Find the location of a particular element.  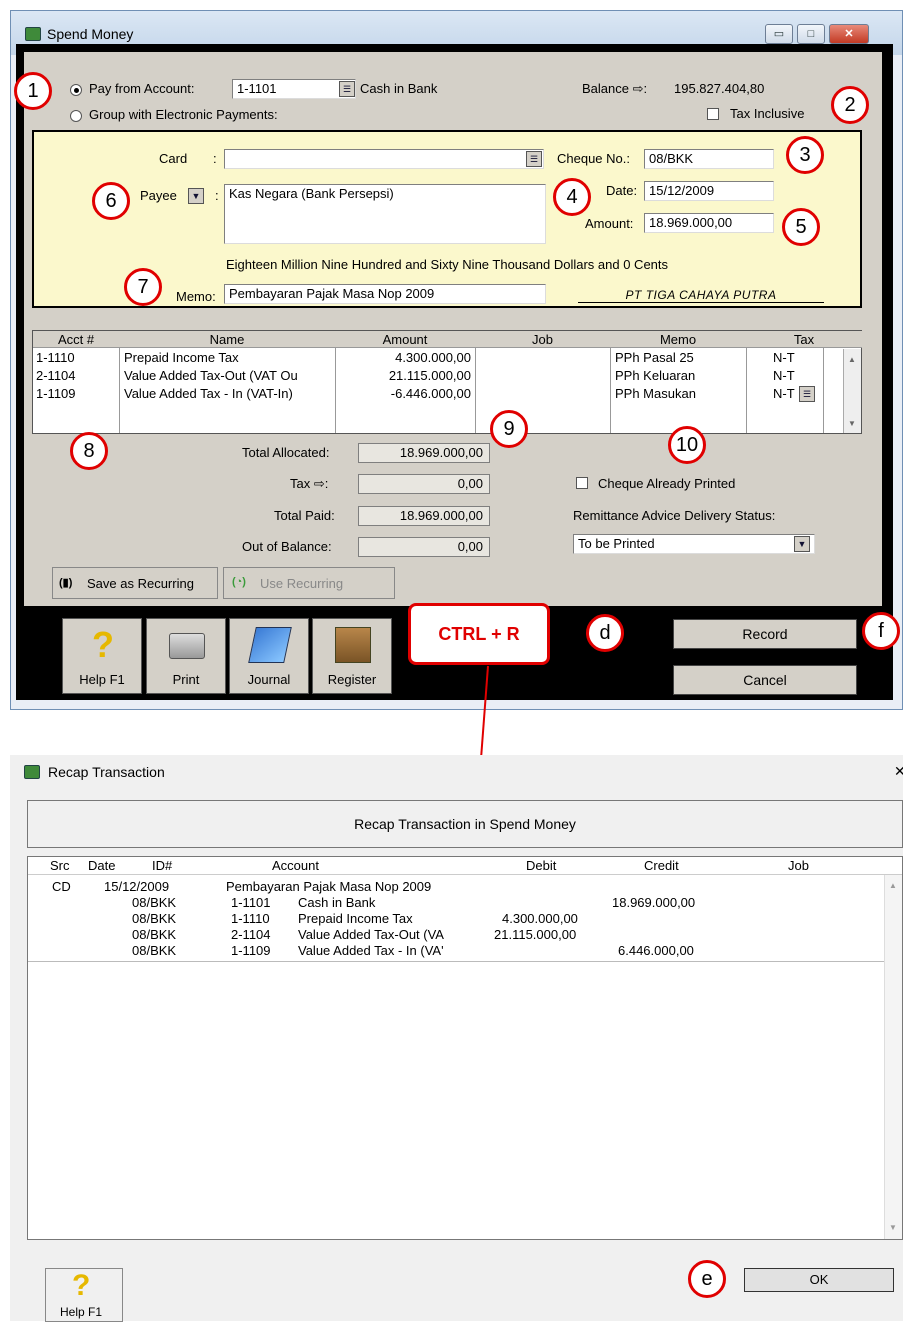

amount-field: 18.969.000,00 is located at coordinates (709, 223).